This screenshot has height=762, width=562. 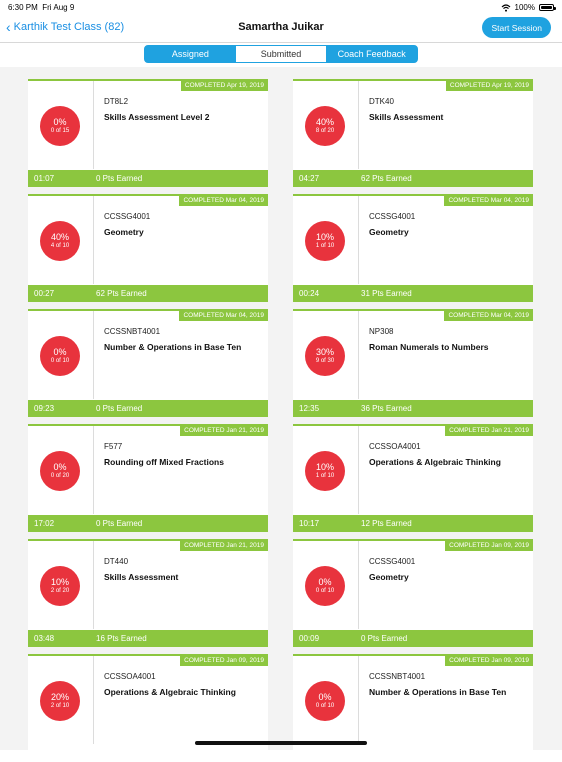 What do you see at coordinates (413, 523) in the screenshot?
I see `card-footer: 10:17 12 Pts Earned` at bounding box center [413, 523].